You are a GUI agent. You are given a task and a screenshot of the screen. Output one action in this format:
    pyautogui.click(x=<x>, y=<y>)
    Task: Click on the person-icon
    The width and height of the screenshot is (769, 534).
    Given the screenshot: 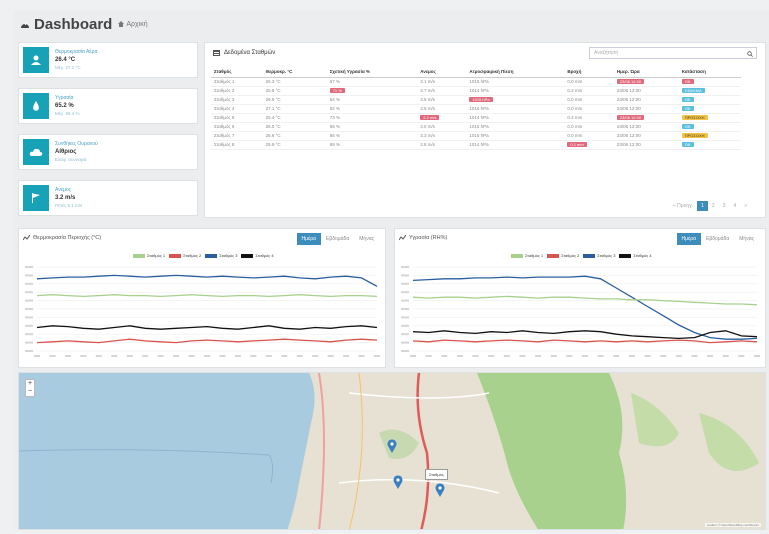 What is the action you would take?
    pyautogui.click(x=36, y=60)
    